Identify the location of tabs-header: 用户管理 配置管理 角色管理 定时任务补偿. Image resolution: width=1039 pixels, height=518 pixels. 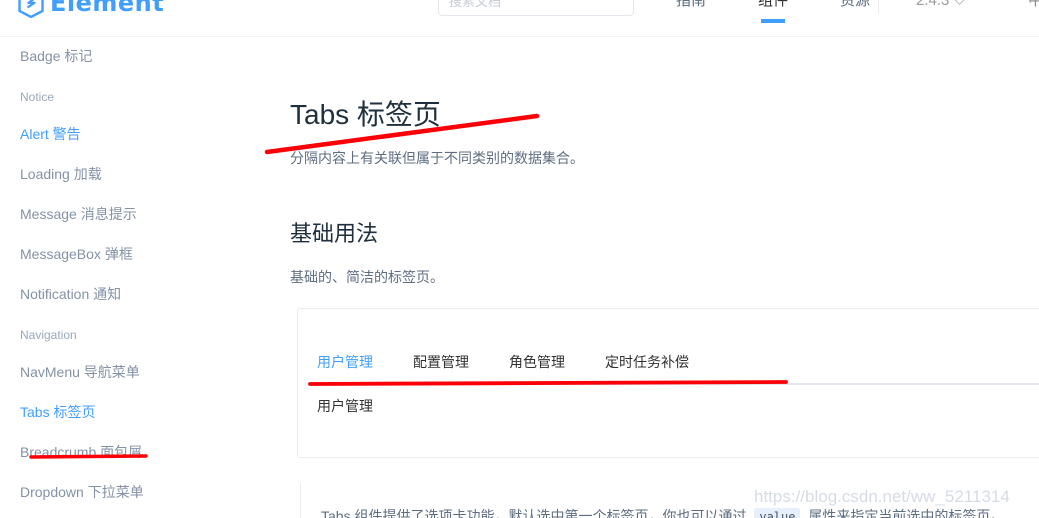
(678, 364).